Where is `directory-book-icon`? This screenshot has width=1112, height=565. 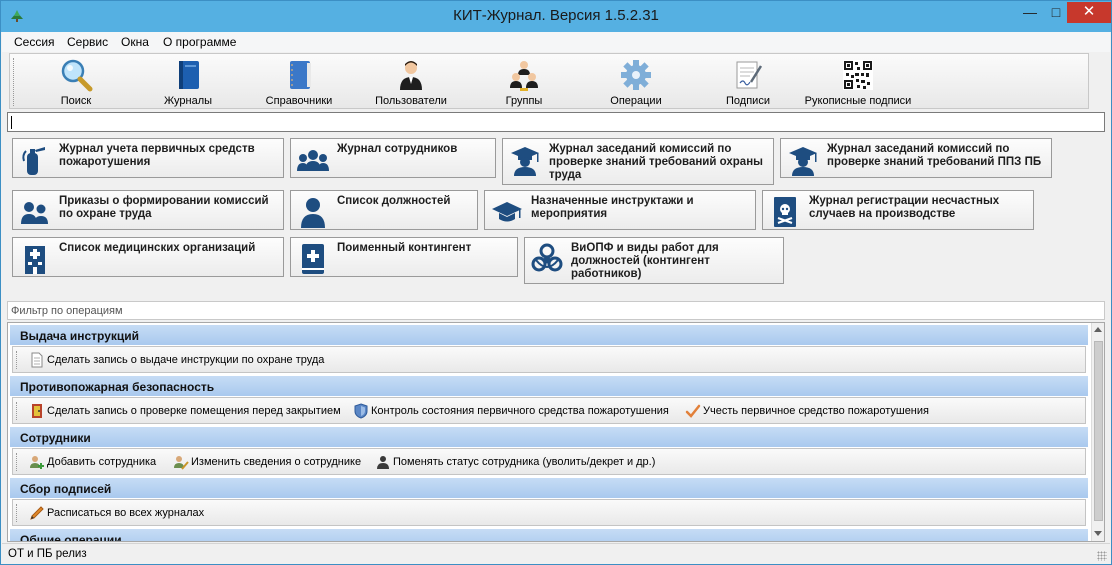
directory-book-icon is located at coordinates (300, 75).